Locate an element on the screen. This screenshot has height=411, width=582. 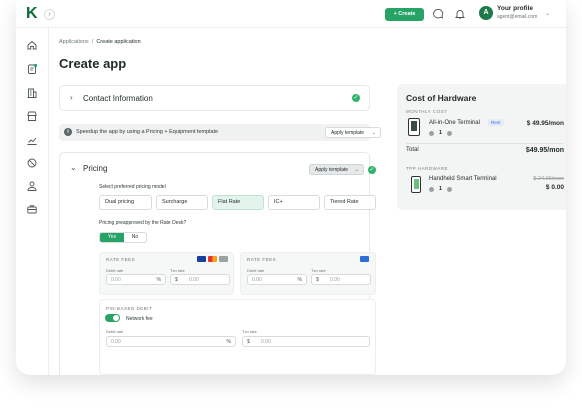
pin-debit-rate-input: 0.00 % is located at coordinates (171, 341).